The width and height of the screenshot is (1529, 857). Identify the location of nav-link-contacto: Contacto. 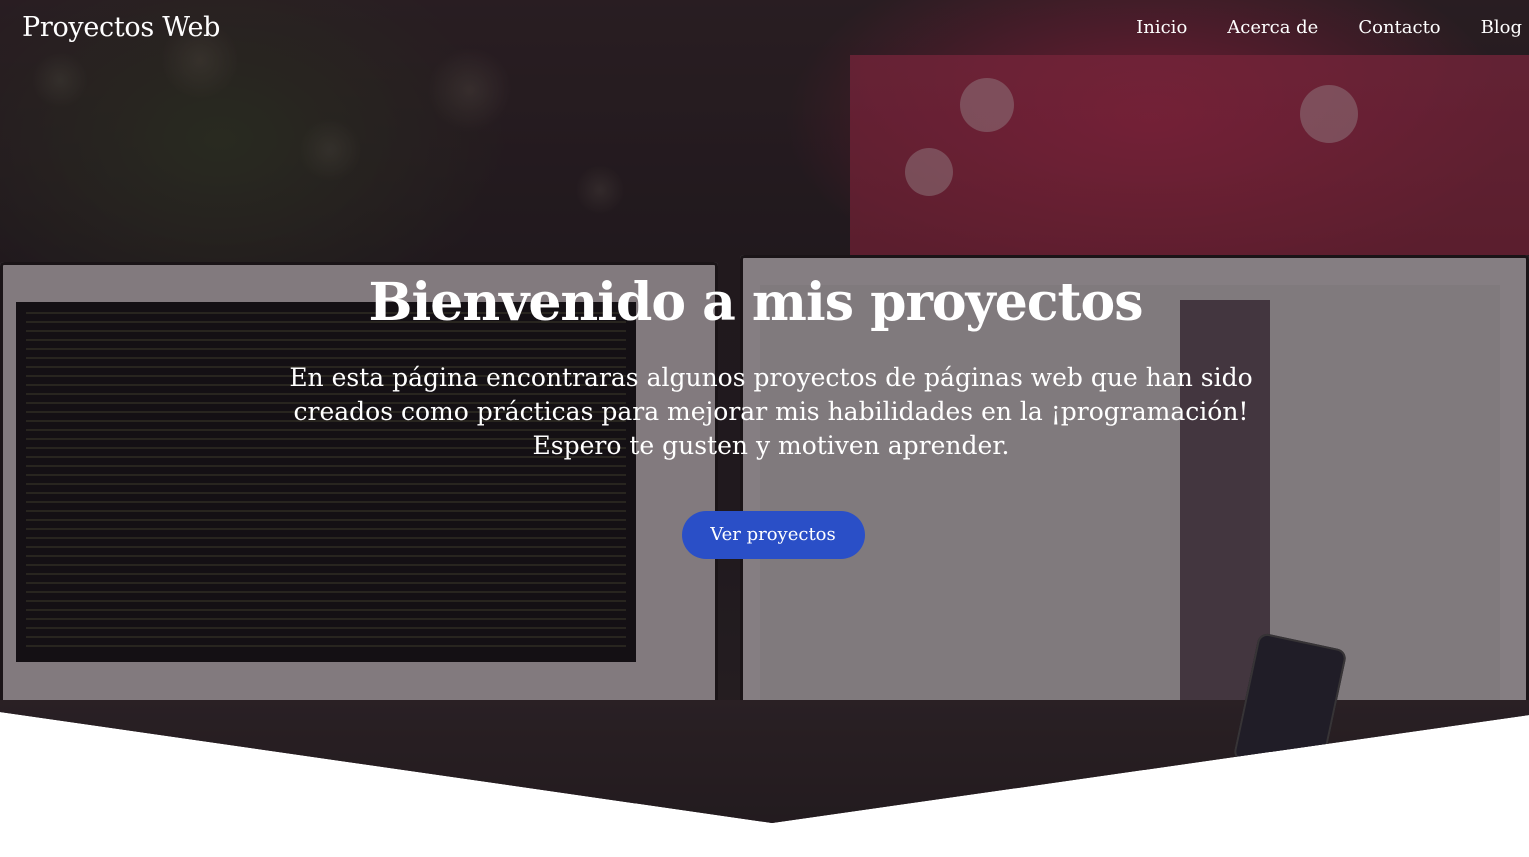
(1399, 27).